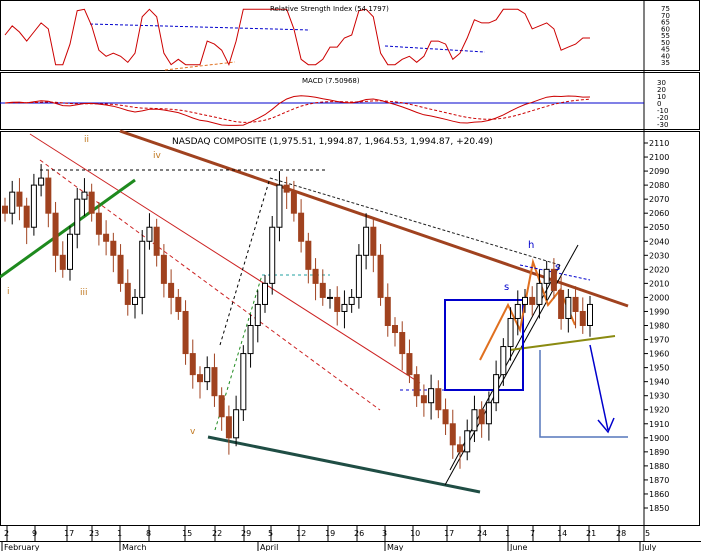  What do you see at coordinates (148, 533) in the screenshot?
I see `x-day-label: 8` at bounding box center [148, 533].